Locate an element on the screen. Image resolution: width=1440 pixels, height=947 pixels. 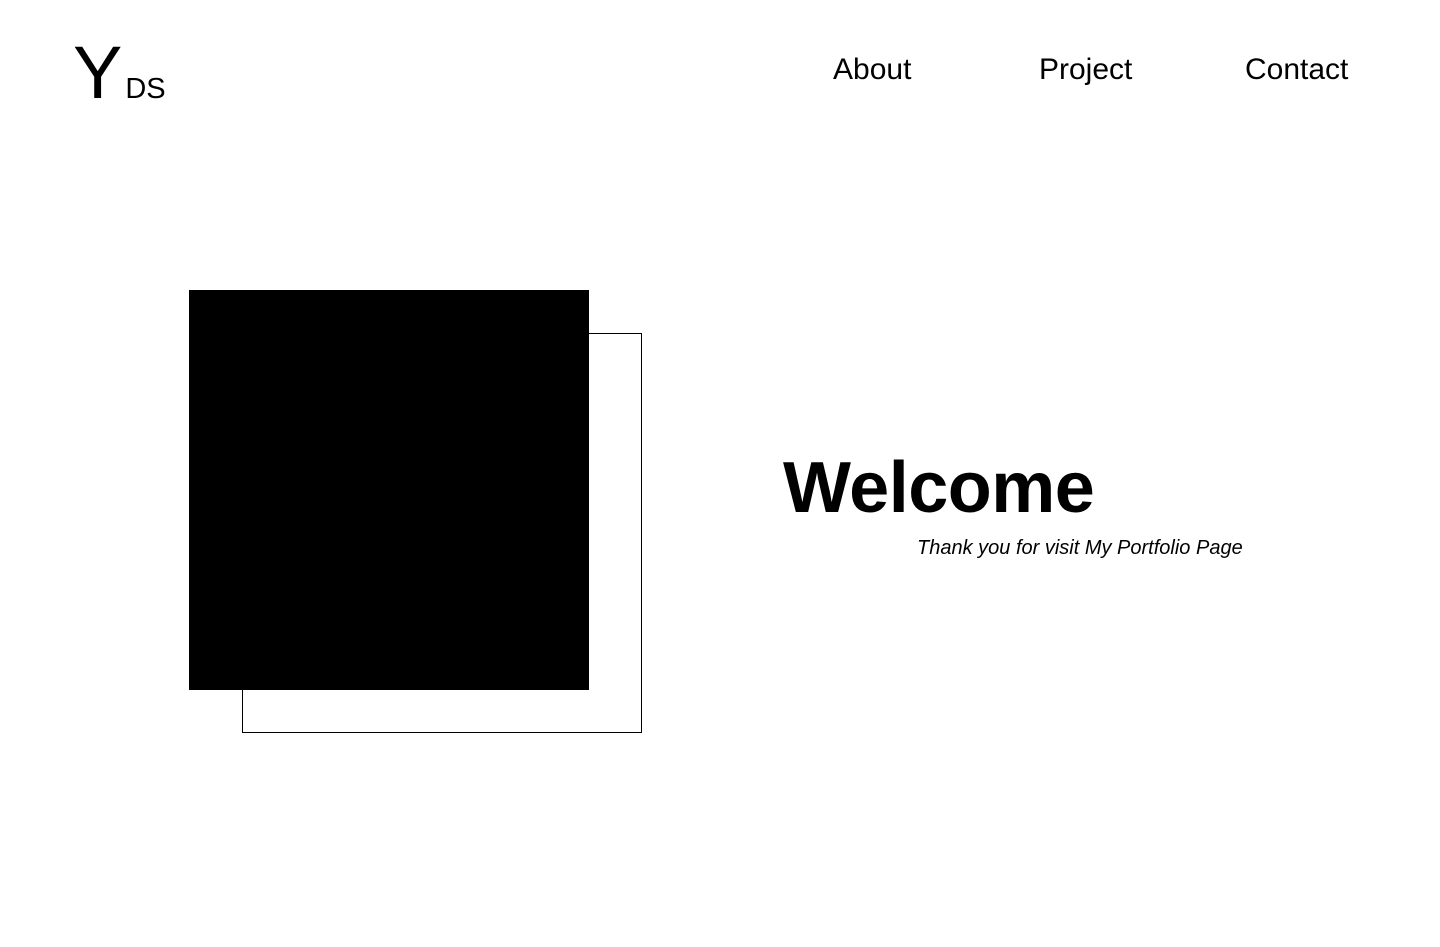
hero-title: Welcome is located at coordinates (939, 488).